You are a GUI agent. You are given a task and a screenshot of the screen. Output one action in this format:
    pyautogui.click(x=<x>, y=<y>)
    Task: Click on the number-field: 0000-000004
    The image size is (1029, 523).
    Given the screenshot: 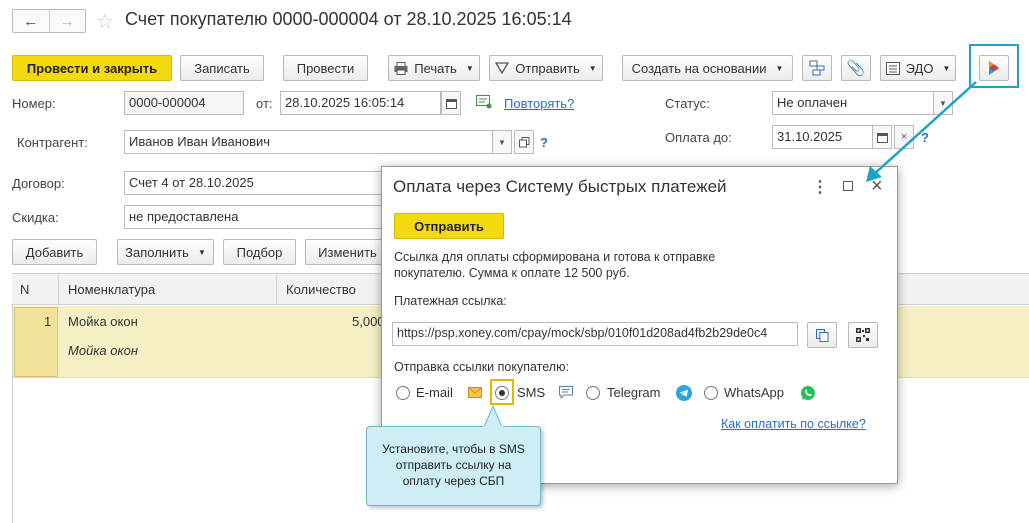 What is the action you would take?
    pyautogui.click(x=184, y=103)
    